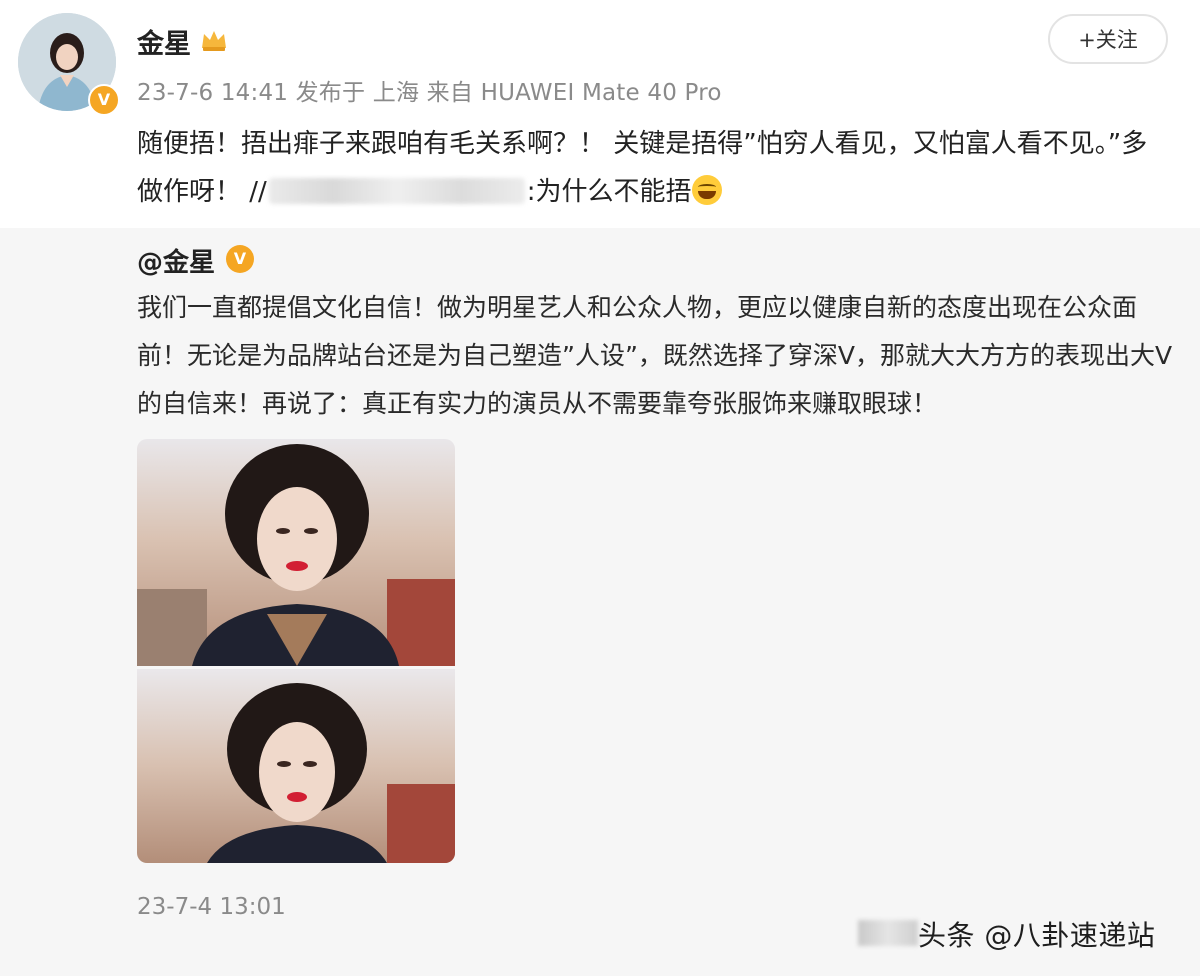 This screenshot has height=976, width=1200. I want to click on blurred-mention, so click(396, 191).